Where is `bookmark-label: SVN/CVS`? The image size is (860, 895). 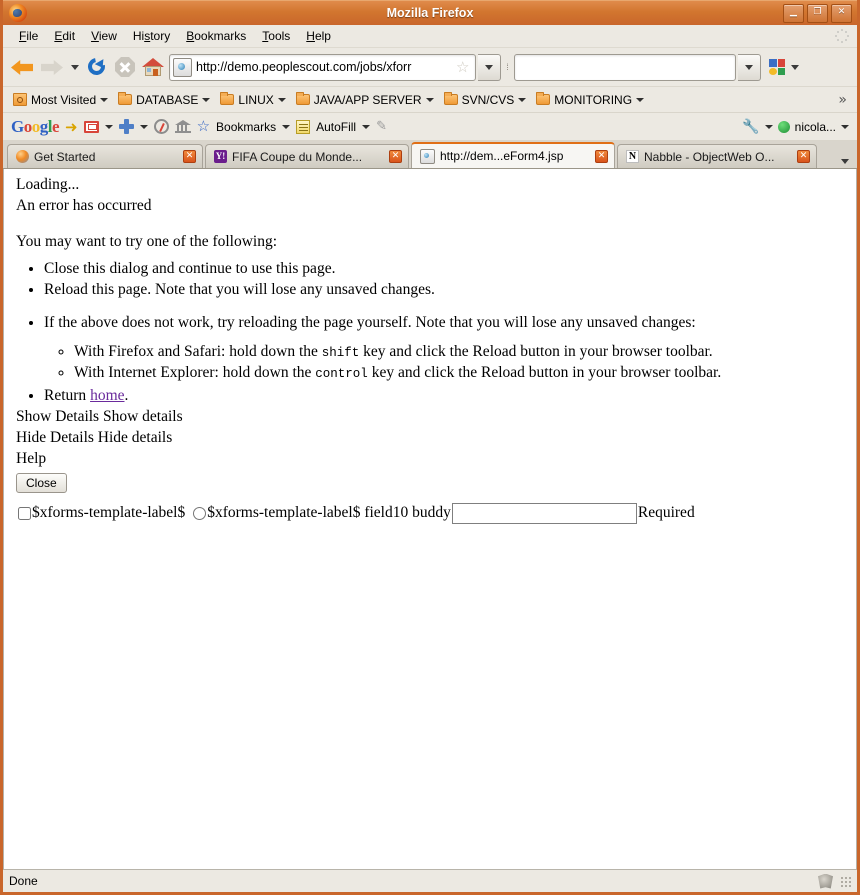
bookmark-label: SVN/CVS is located at coordinates (488, 99).